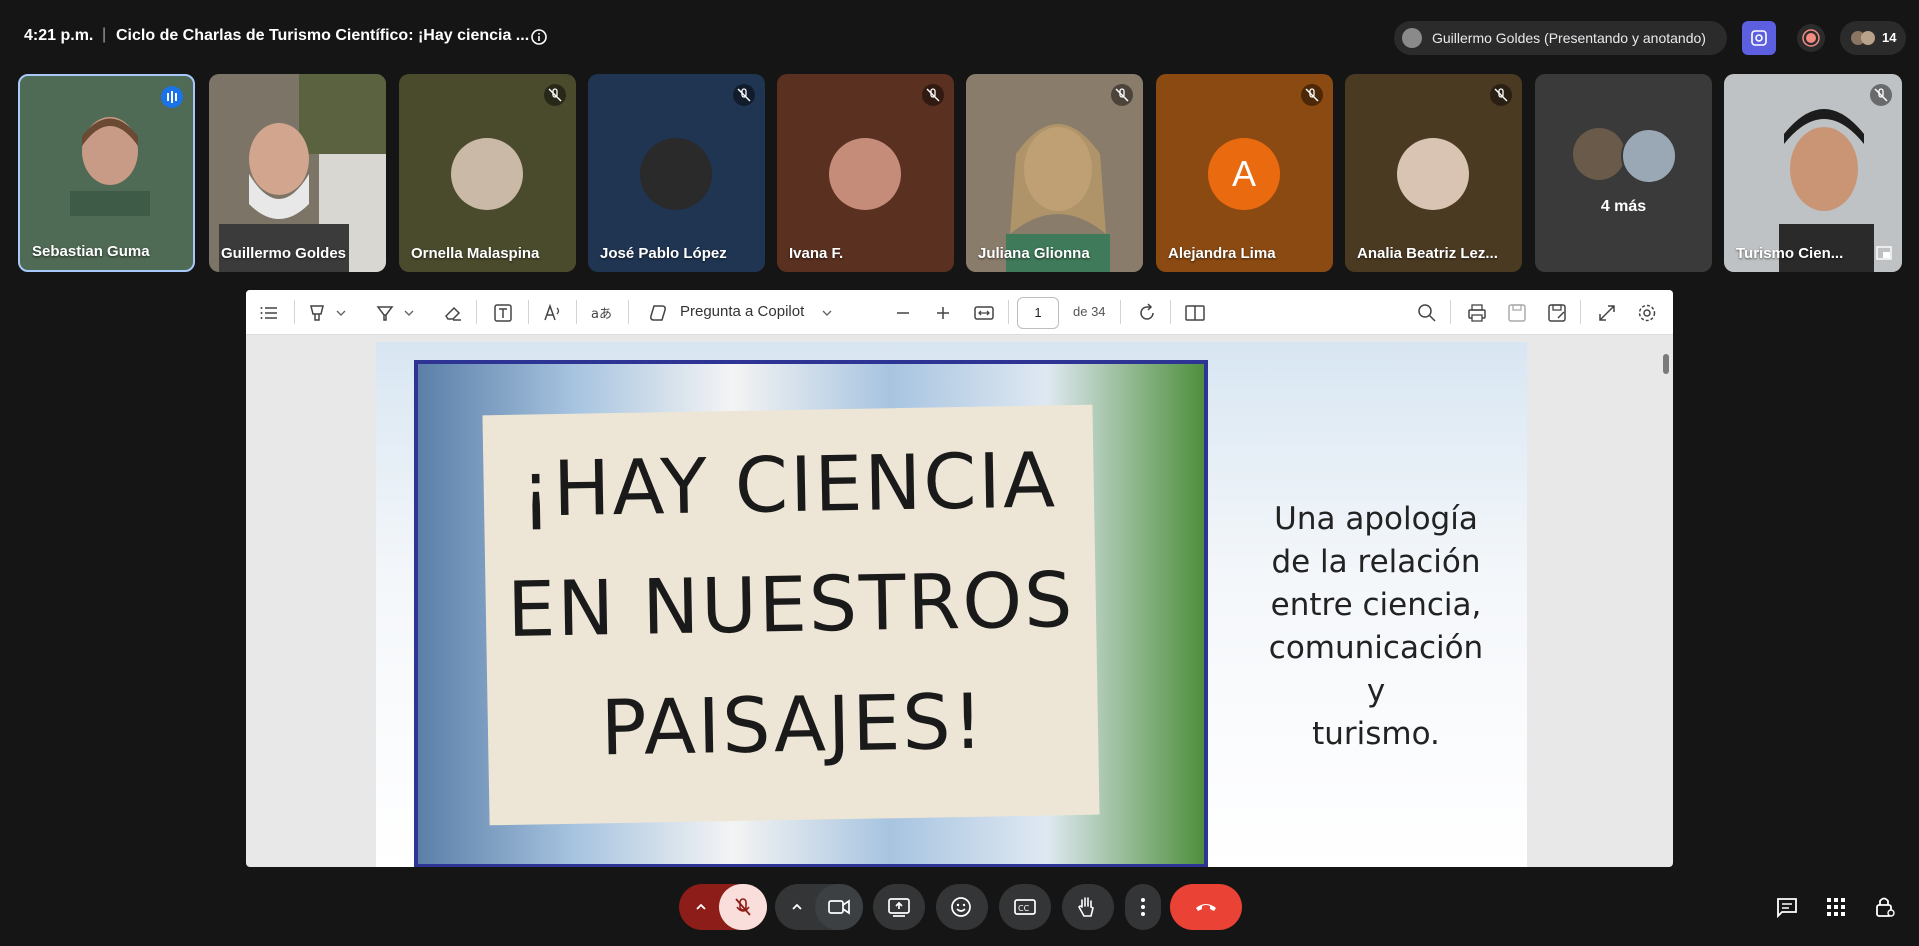 This screenshot has width=1919, height=946. What do you see at coordinates (475, 253) in the screenshot?
I see `participant-name: Ornella Malaspina` at bounding box center [475, 253].